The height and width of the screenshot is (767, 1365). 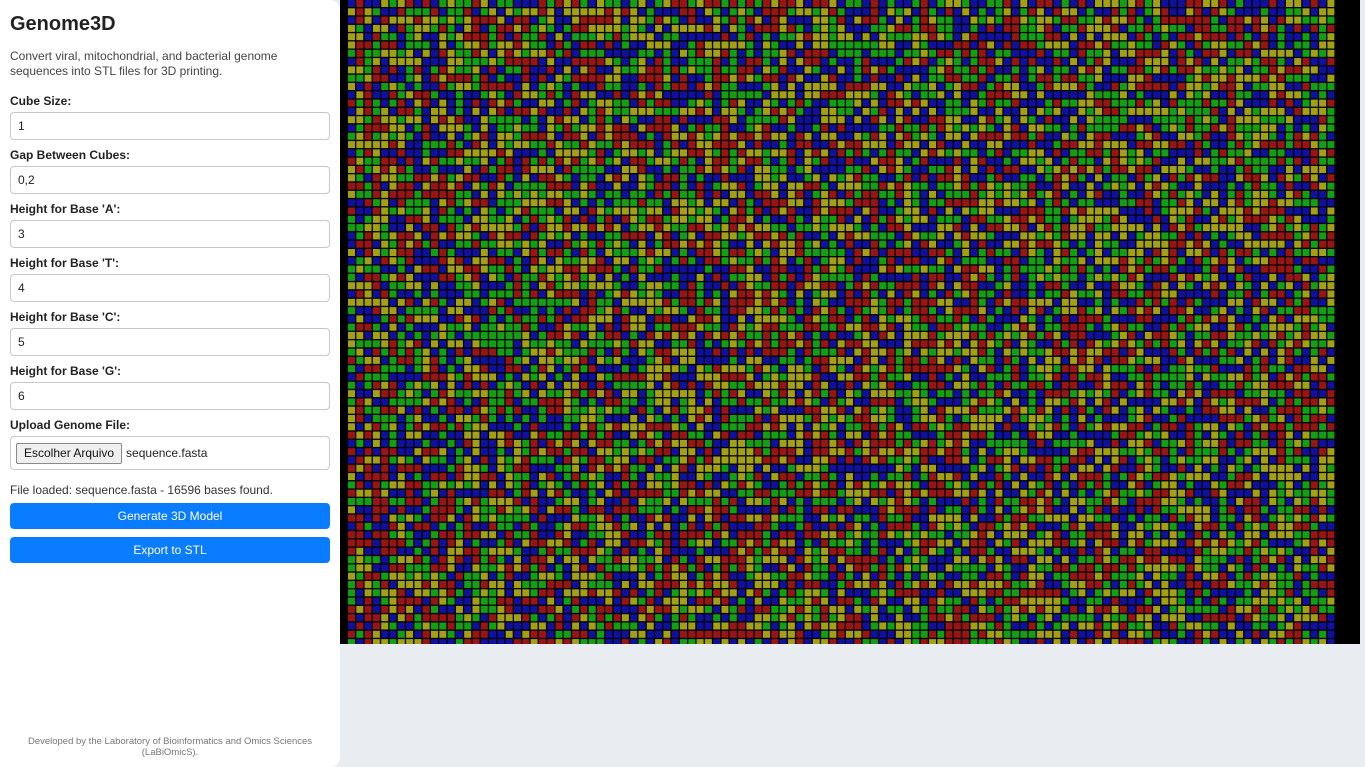 What do you see at coordinates (167, 453) in the screenshot?
I see `selected-file-name: sequence.fasta` at bounding box center [167, 453].